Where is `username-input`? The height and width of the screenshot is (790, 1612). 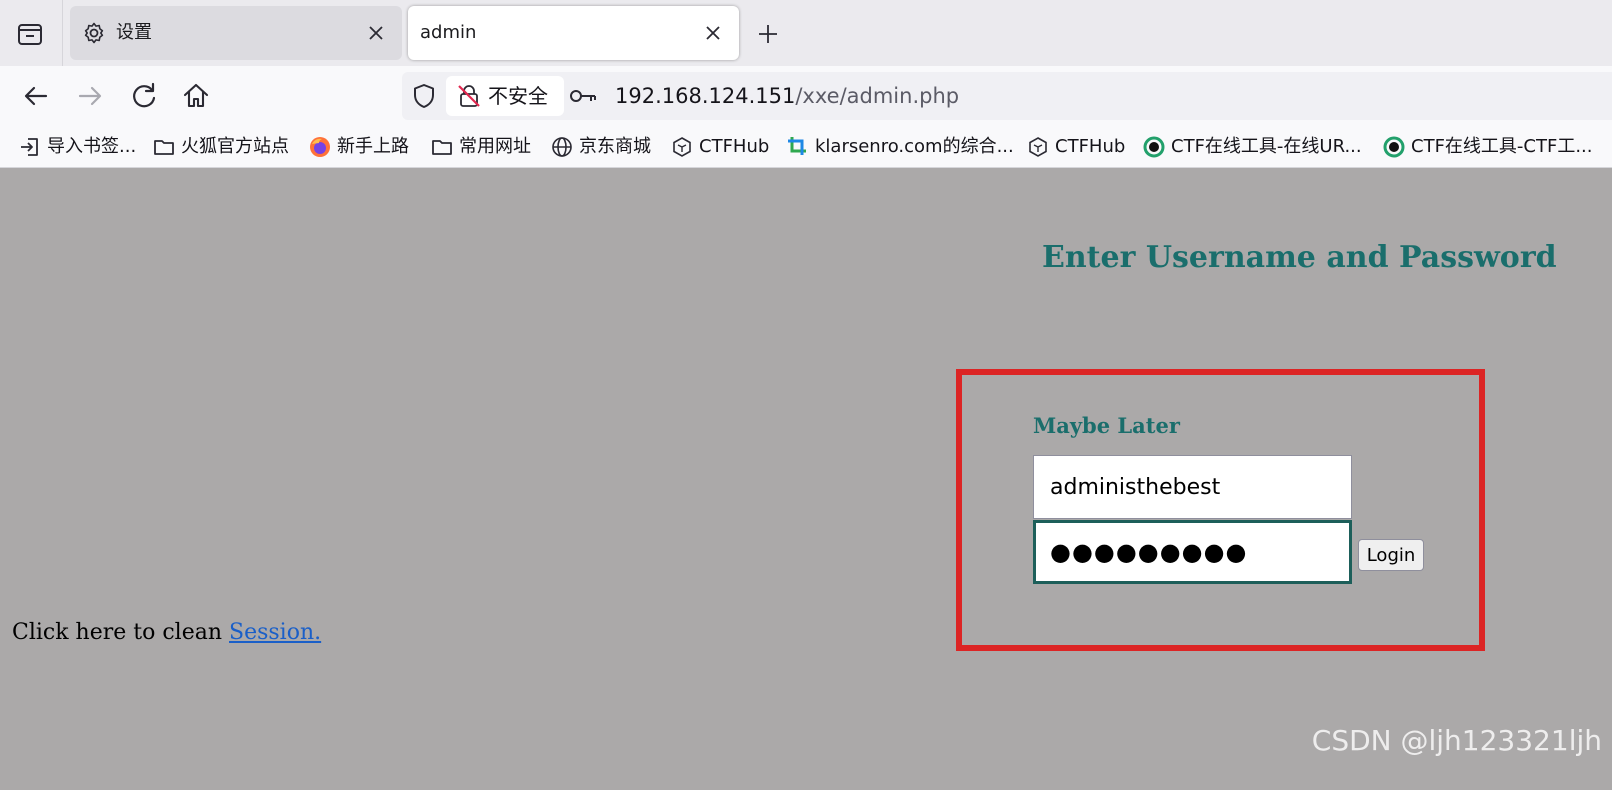
username-input is located at coordinates (1192, 487).